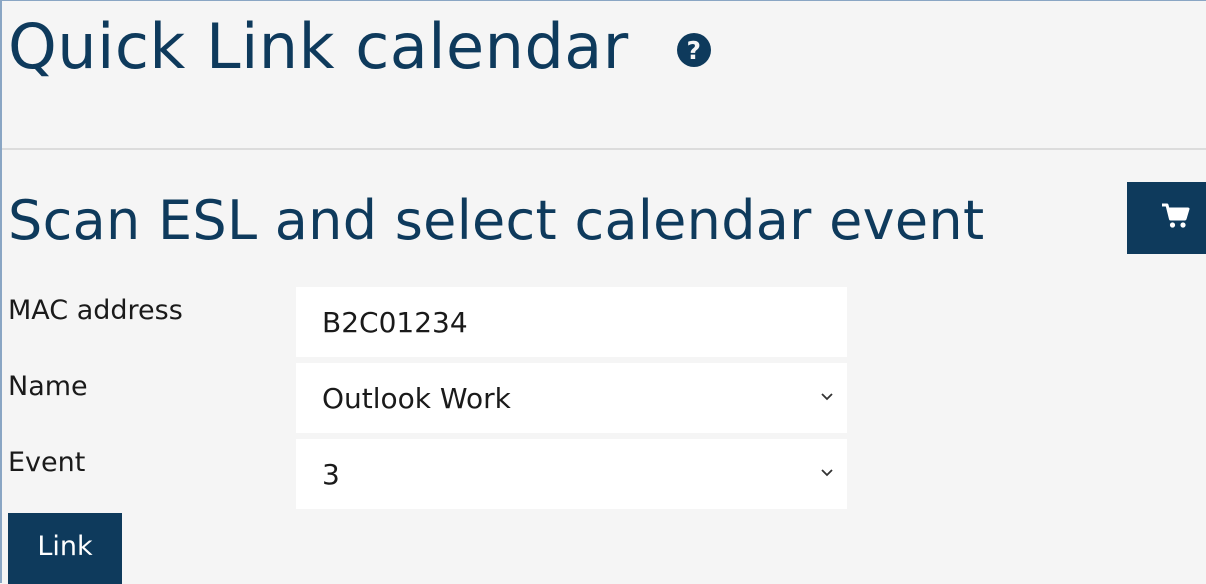 This screenshot has width=1206, height=584. What do you see at coordinates (65, 548) in the screenshot?
I see `link-button: Link` at bounding box center [65, 548].